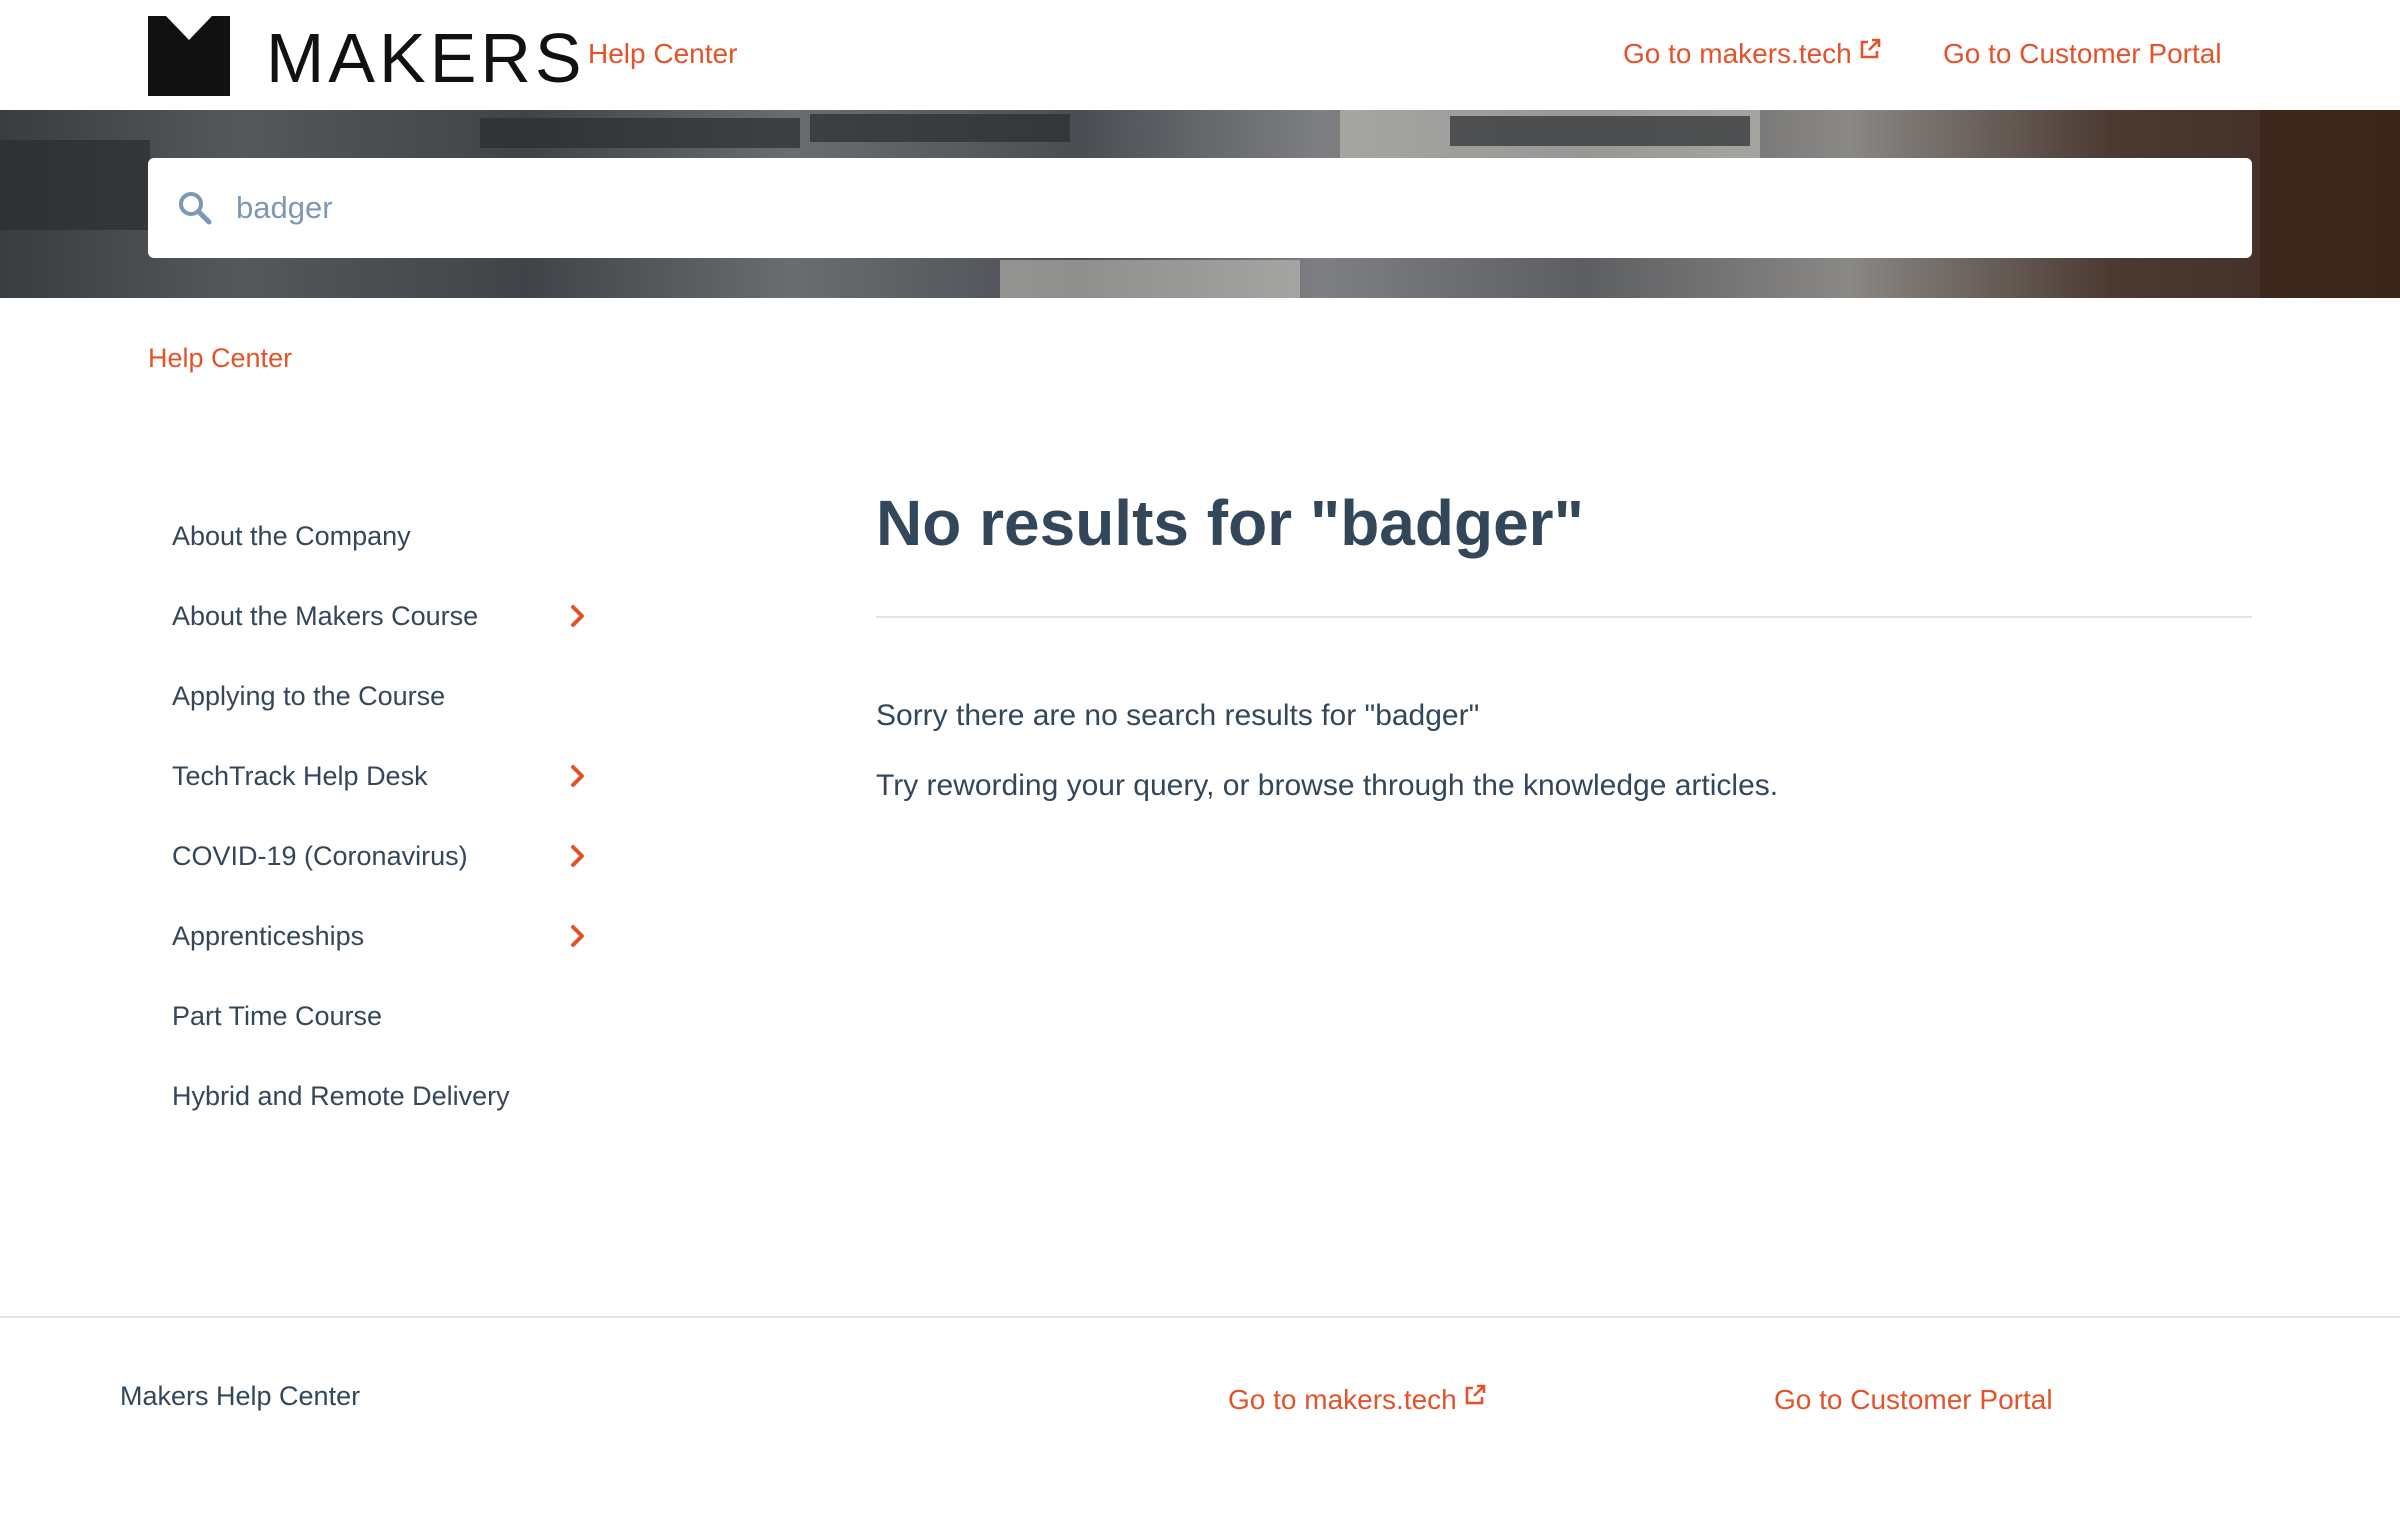 This screenshot has height=1514, width=2400. I want to click on sidebar-item-applying-to-the-course: Applying to the Course, so click(392, 696).